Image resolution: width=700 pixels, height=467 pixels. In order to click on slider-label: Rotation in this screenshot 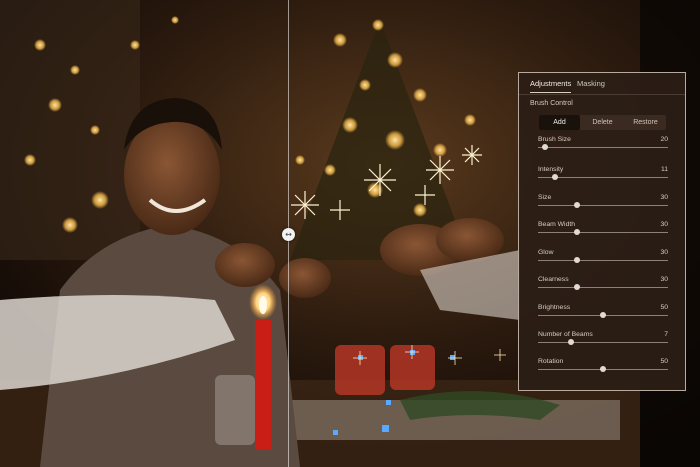, I will do `click(551, 361)`.